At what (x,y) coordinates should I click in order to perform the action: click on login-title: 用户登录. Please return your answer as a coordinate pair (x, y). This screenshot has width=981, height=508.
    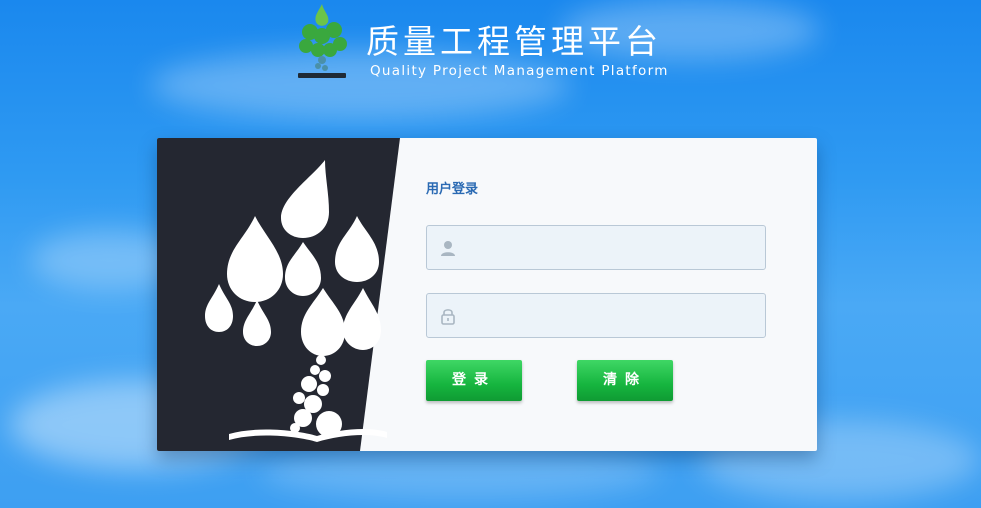
    Looking at the image, I should click on (452, 189).